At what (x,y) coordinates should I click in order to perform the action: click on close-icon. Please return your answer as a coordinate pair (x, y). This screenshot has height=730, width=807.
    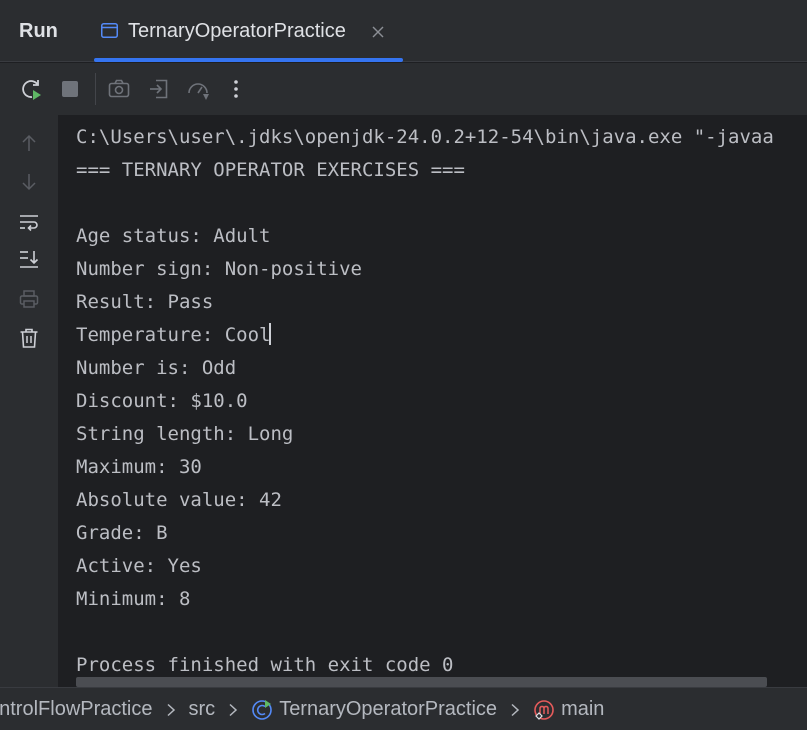
    Looking at the image, I should click on (378, 31).